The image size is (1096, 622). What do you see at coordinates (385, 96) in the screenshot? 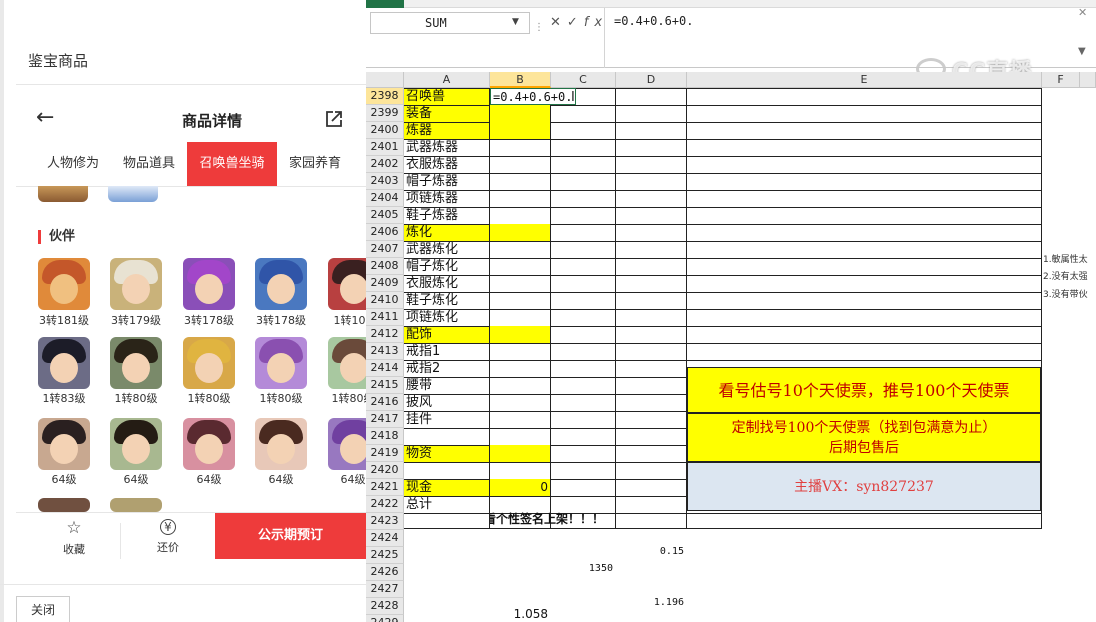
I see `row-header: 2398` at bounding box center [385, 96].